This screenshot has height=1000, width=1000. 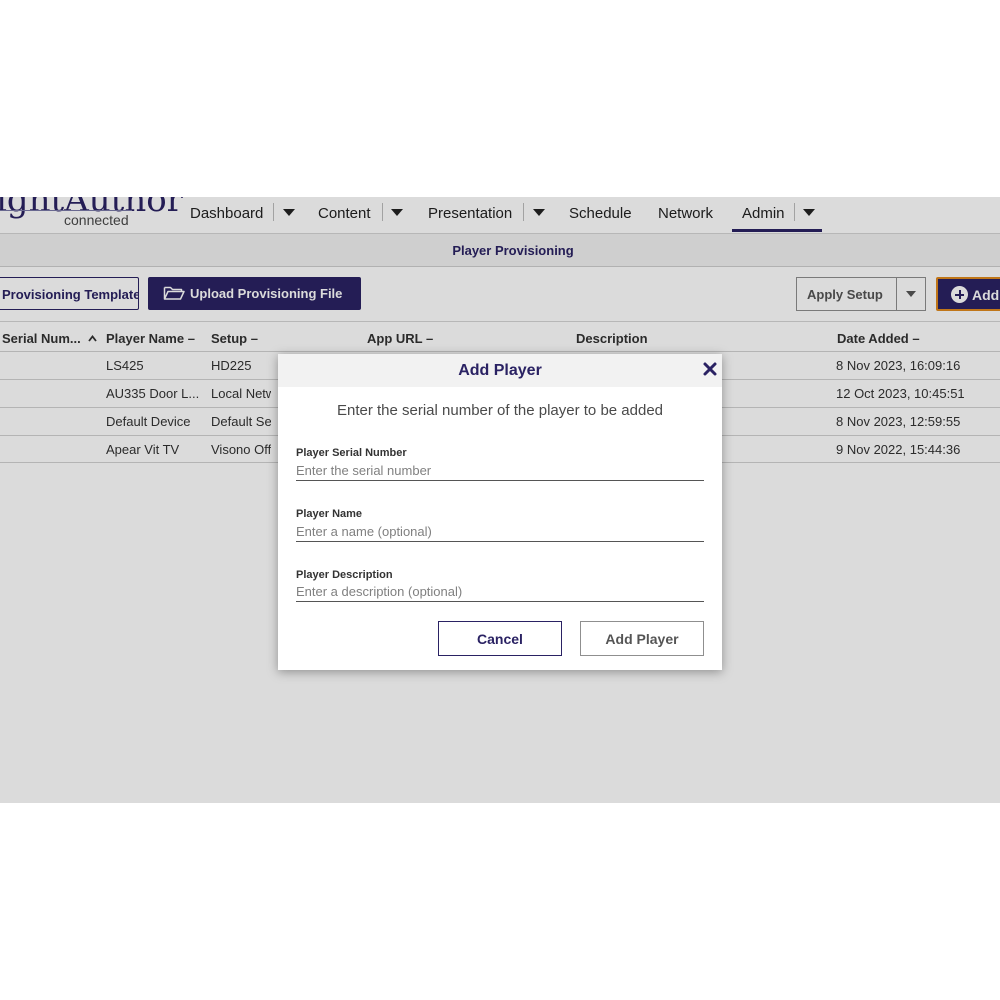 What do you see at coordinates (500, 471) in the screenshot?
I see `serial-number-input` at bounding box center [500, 471].